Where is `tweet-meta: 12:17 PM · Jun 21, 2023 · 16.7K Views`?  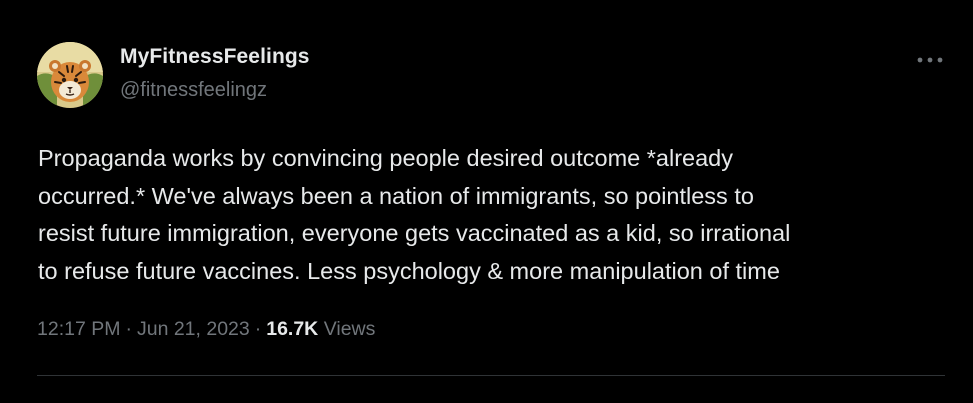
tweet-meta: 12:17 PM · Jun 21, 2023 · 16.7K Views is located at coordinates (206, 329).